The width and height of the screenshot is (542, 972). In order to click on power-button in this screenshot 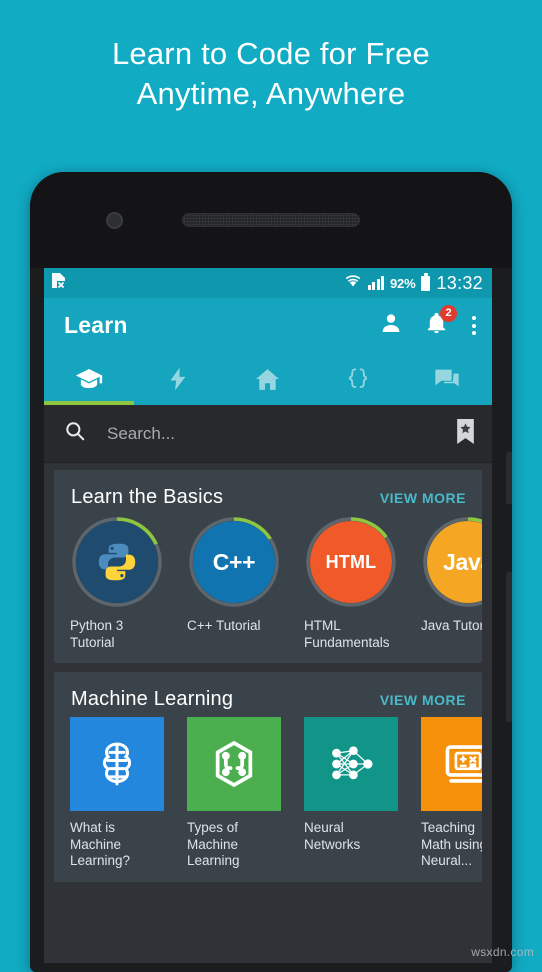, I will do `click(509, 478)`.